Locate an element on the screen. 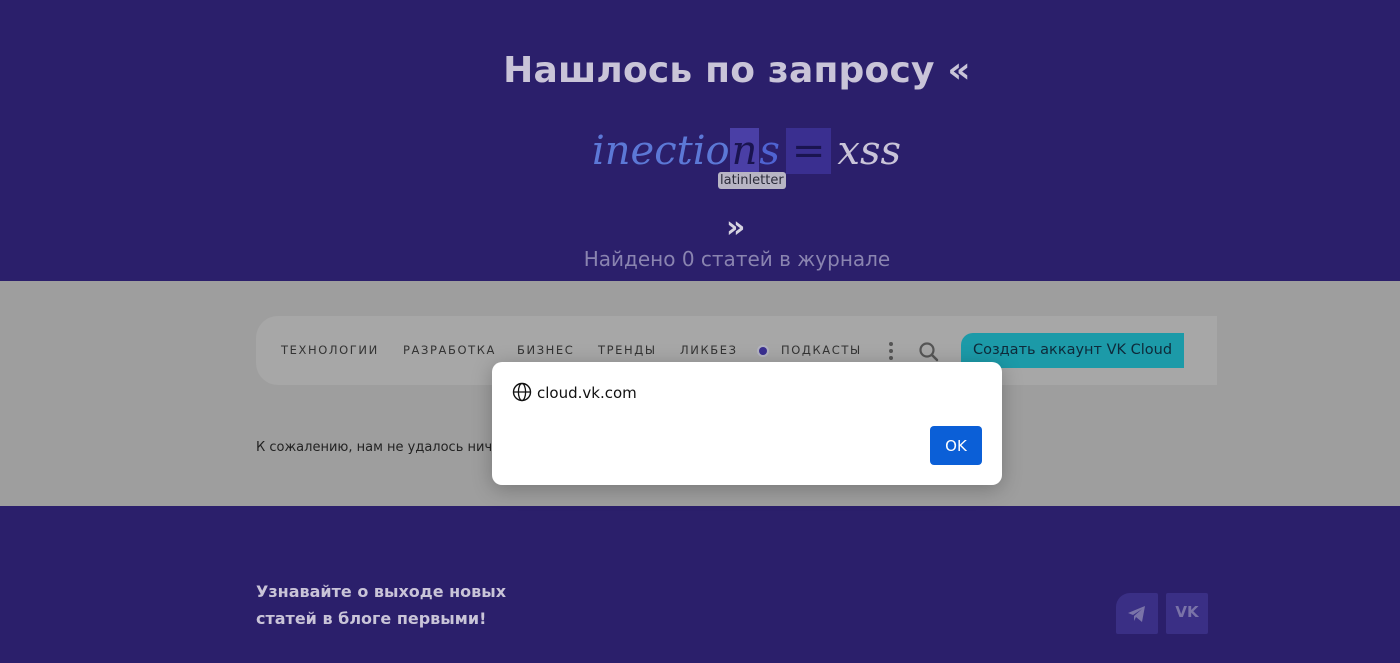 This screenshot has height=663, width=1400. alert-dialog: cloud.vk.com OK is located at coordinates (747, 423).